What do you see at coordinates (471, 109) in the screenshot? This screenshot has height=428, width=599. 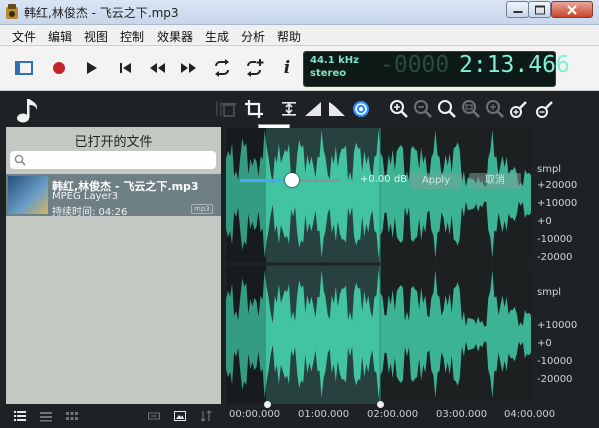 I see `zoom-selection-icon` at bounding box center [471, 109].